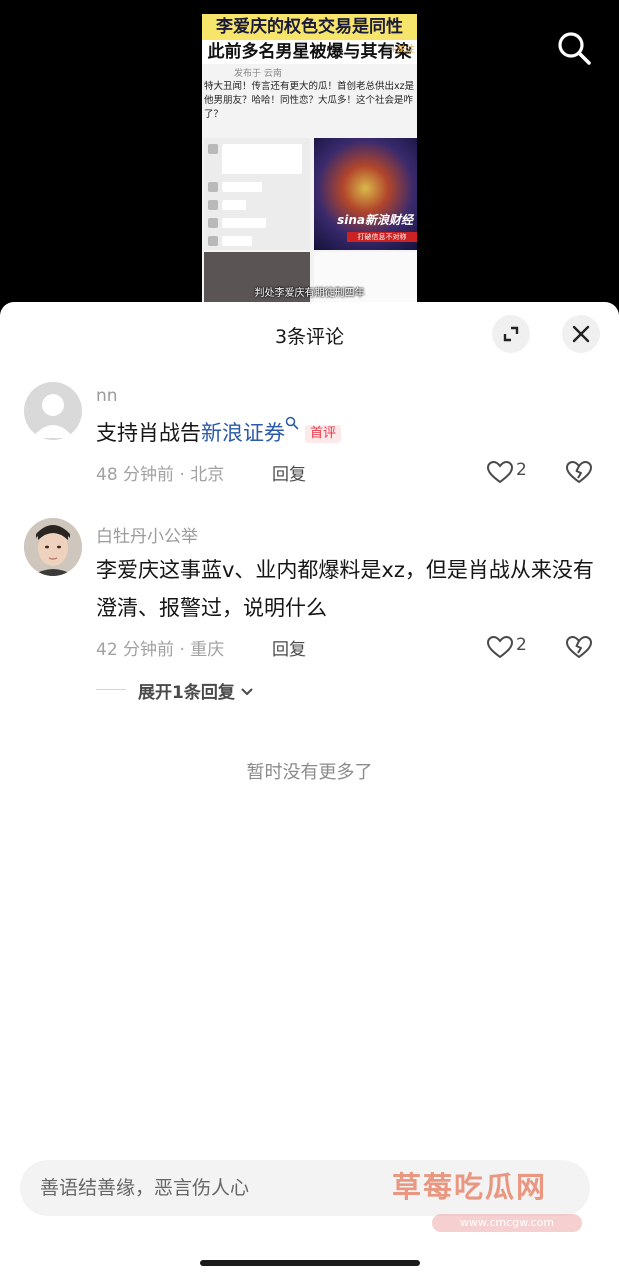 This screenshot has width=619, height=1280. Describe the element at coordinates (365, 194) in the screenshot. I see `thumbnail-poster-image: sina新浪财经 打破信息不对称` at that location.